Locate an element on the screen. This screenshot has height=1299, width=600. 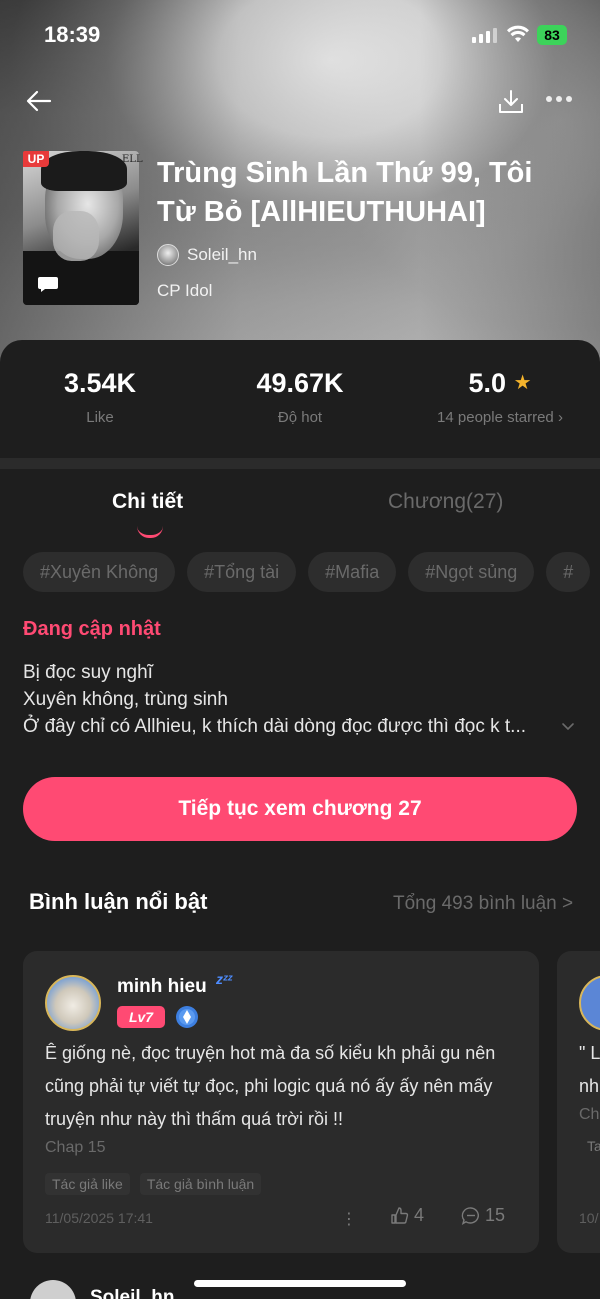
comment-username: Soleil_hn is located at coordinates (132, 1293).